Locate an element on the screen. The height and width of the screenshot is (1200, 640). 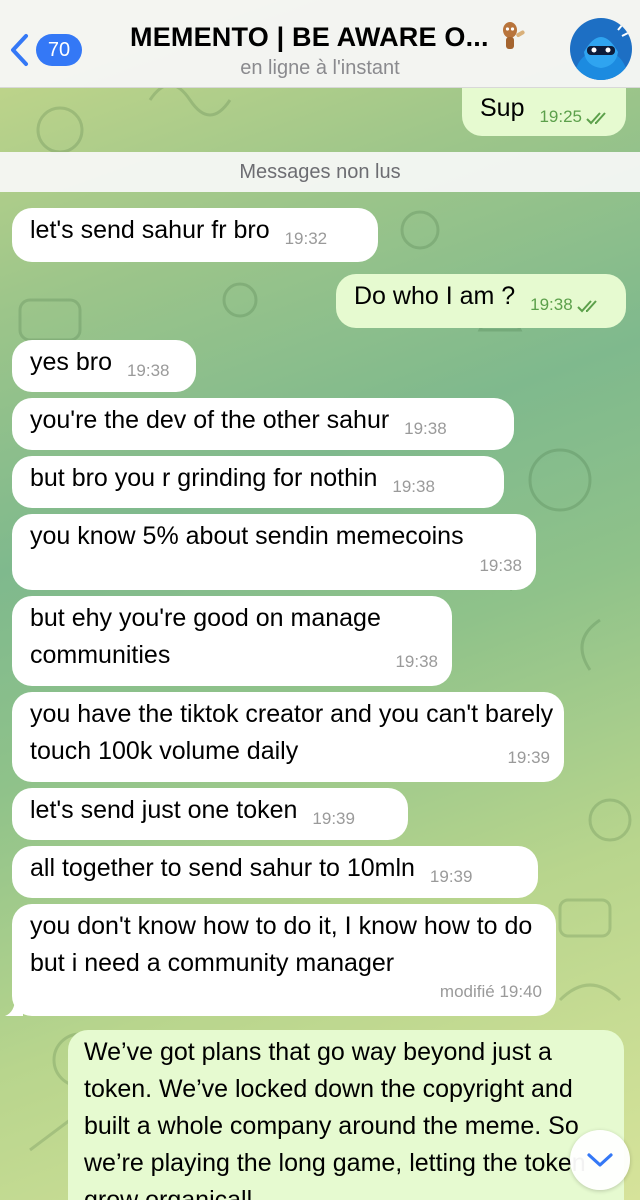
message-bubble-incoming: let's send sahur fr bro 19:32 is located at coordinates (195, 235).